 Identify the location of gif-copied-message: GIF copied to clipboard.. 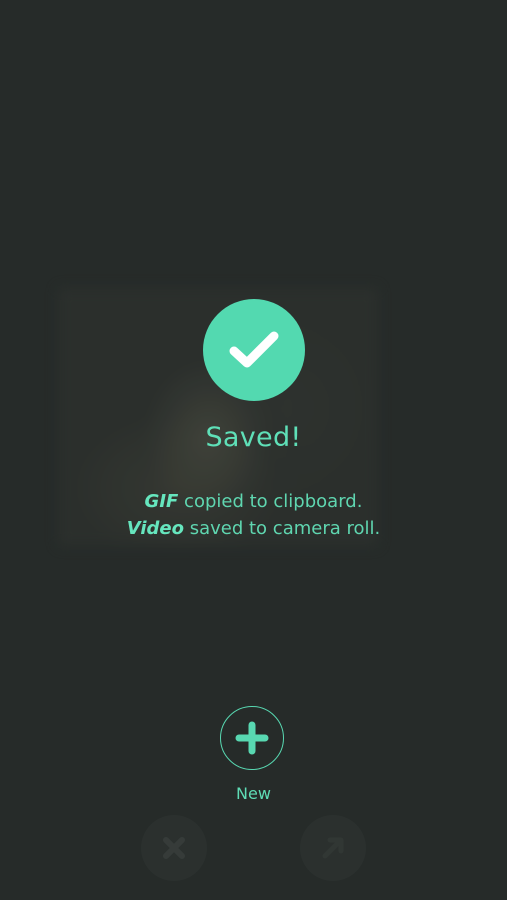
(253, 501).